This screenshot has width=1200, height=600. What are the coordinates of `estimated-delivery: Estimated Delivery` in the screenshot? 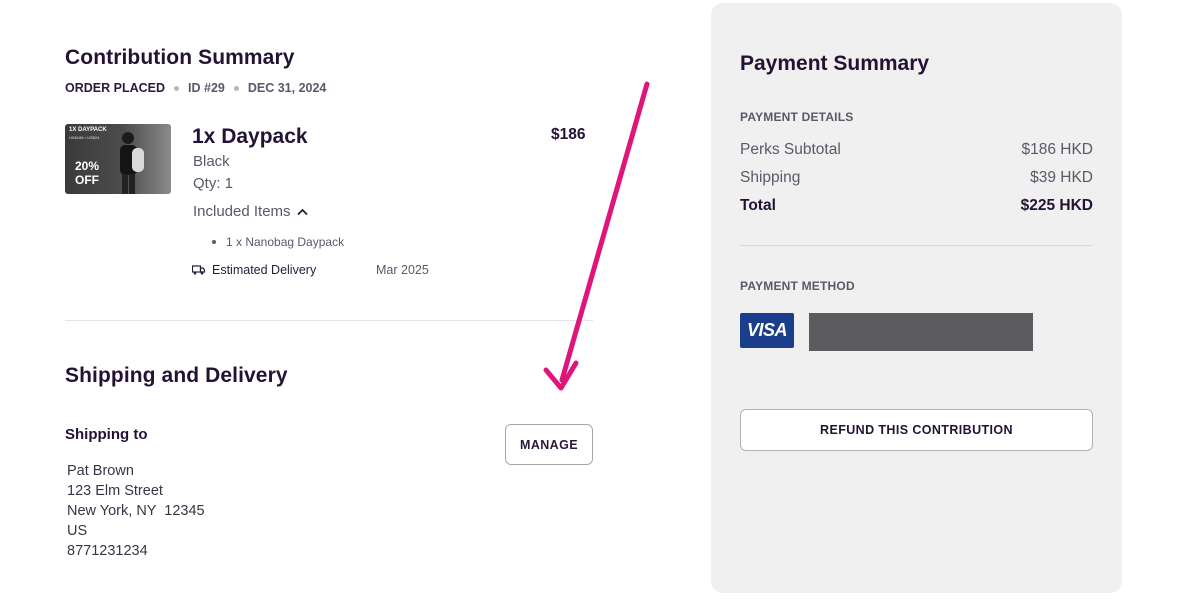 It's located at (254, 270).